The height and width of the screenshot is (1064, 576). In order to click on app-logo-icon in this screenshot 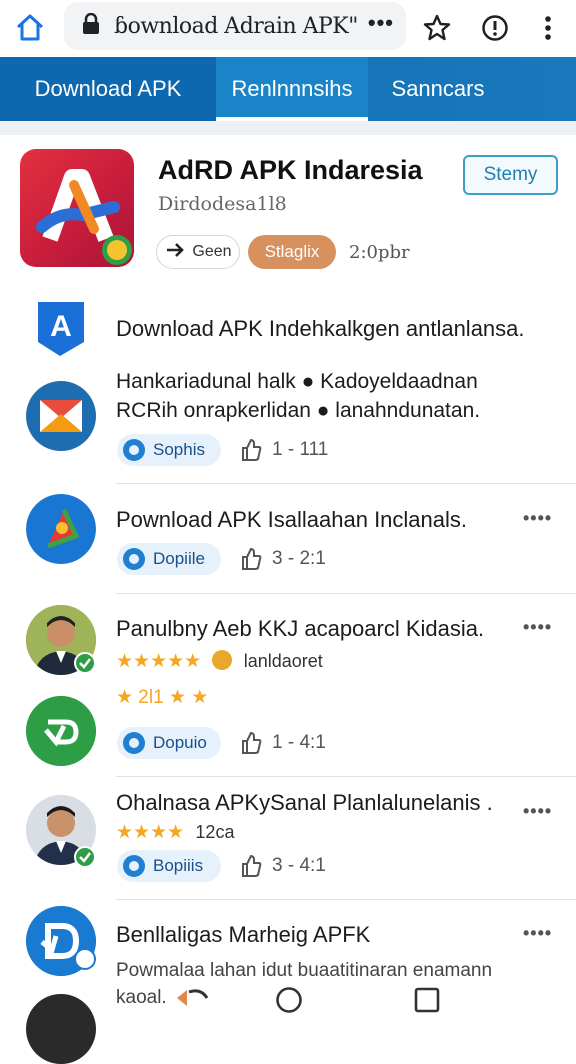, I will do `click(77, 208)`.